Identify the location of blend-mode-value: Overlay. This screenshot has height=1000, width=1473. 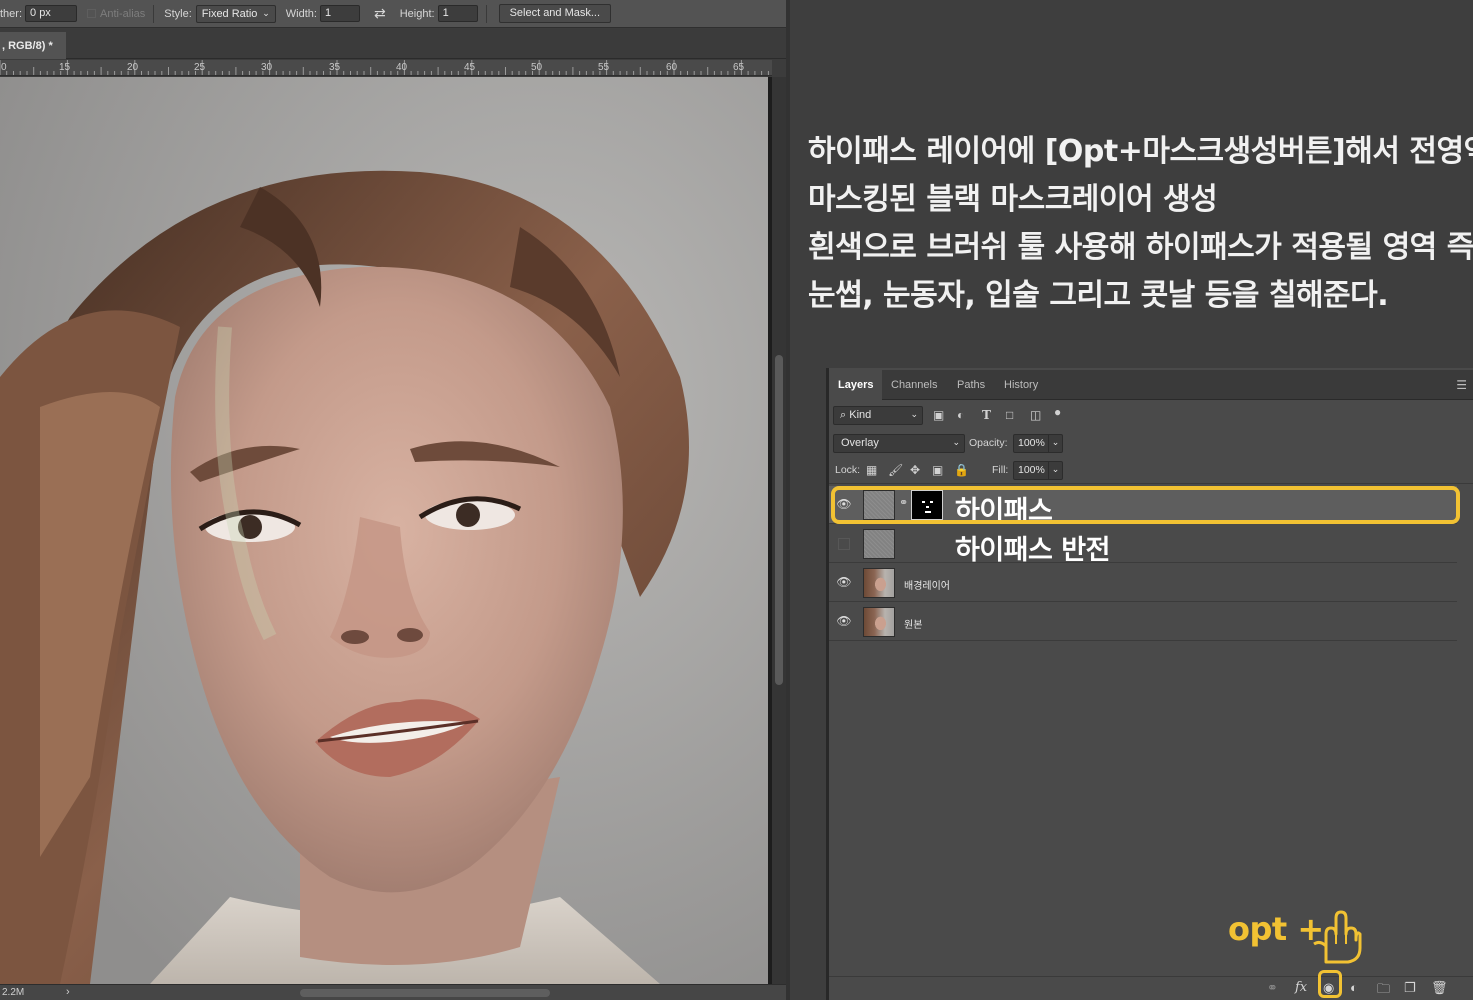
(860, 443).